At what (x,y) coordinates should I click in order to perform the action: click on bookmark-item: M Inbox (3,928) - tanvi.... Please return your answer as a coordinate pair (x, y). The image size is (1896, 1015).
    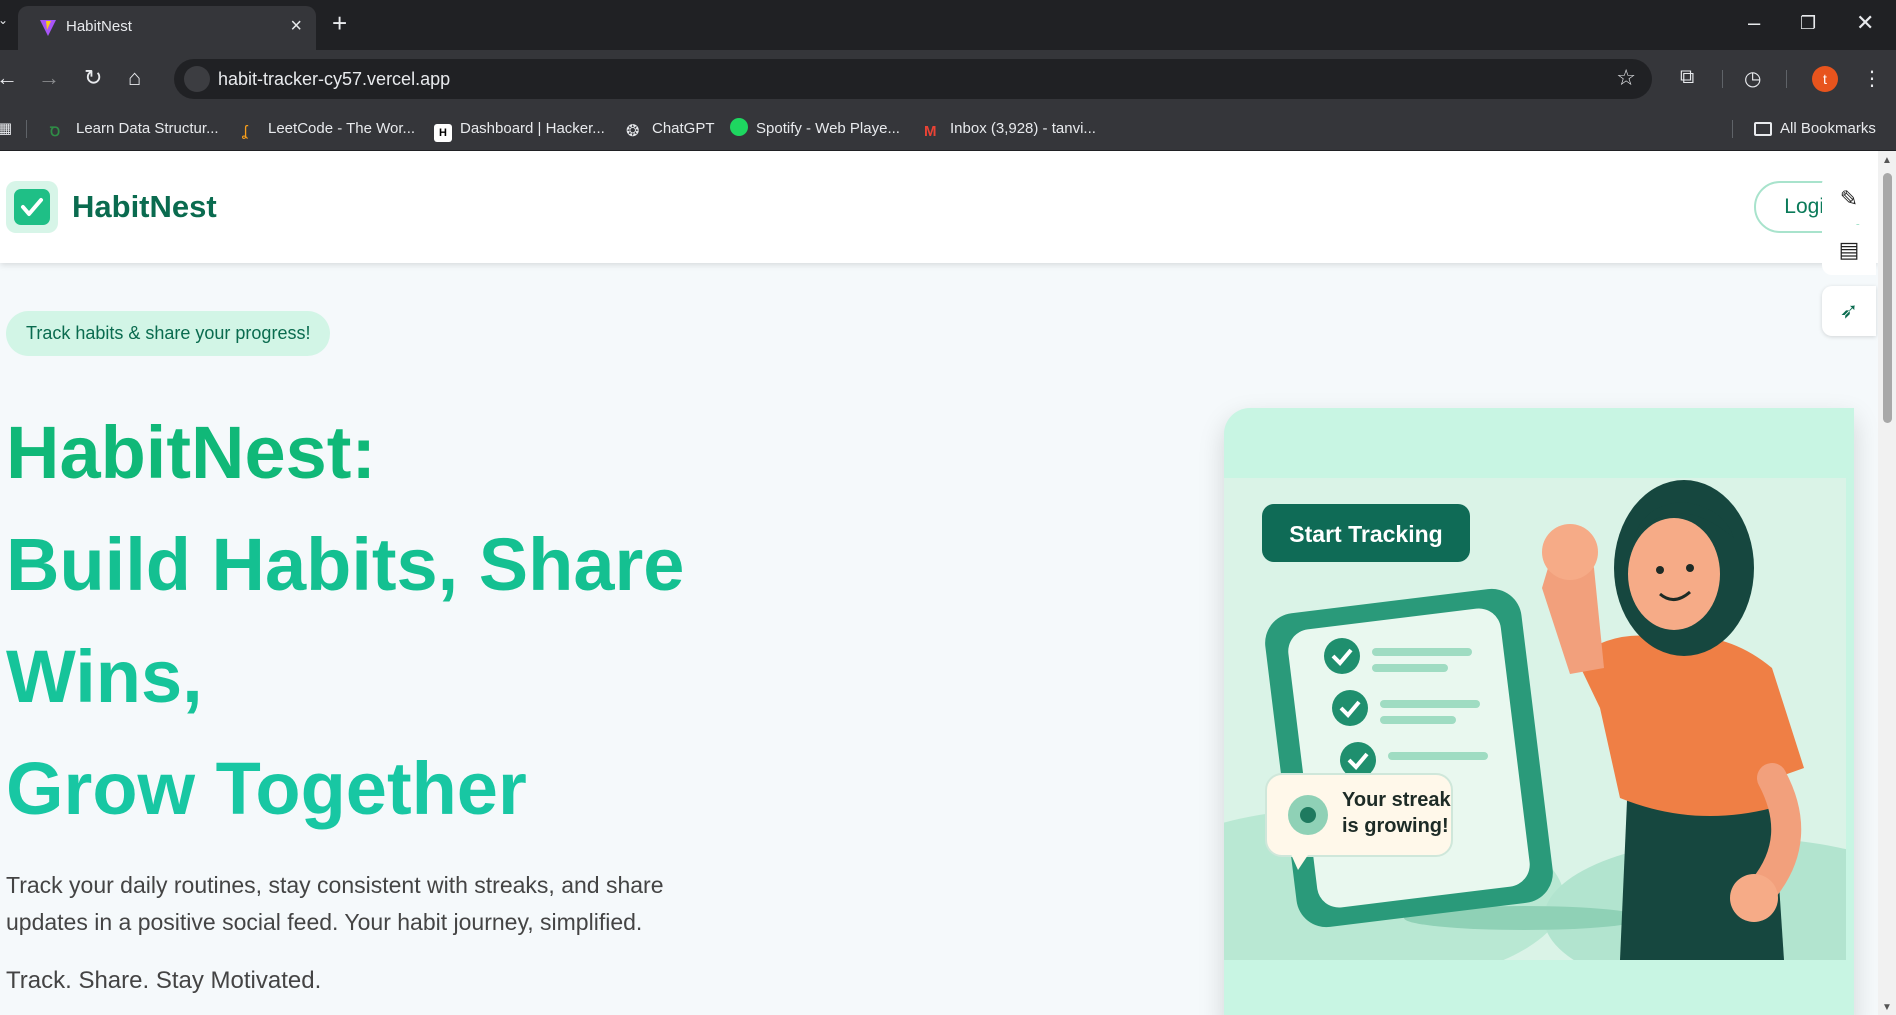
    Looking at the image, I should click on (1010, 129).